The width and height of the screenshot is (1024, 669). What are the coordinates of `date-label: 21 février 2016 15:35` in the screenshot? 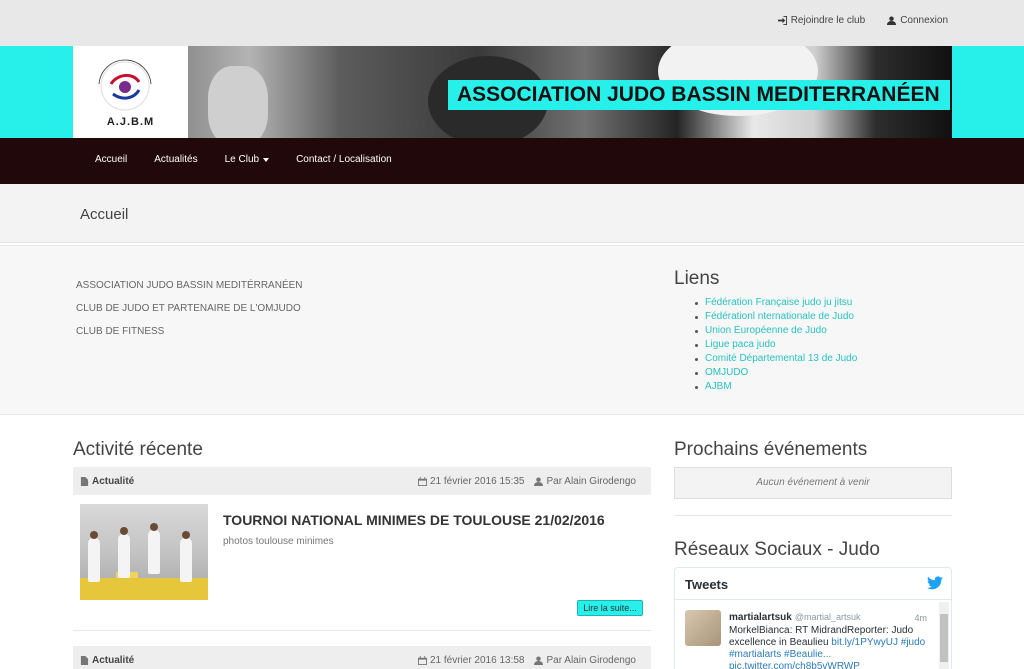 It's located at (477, 481).